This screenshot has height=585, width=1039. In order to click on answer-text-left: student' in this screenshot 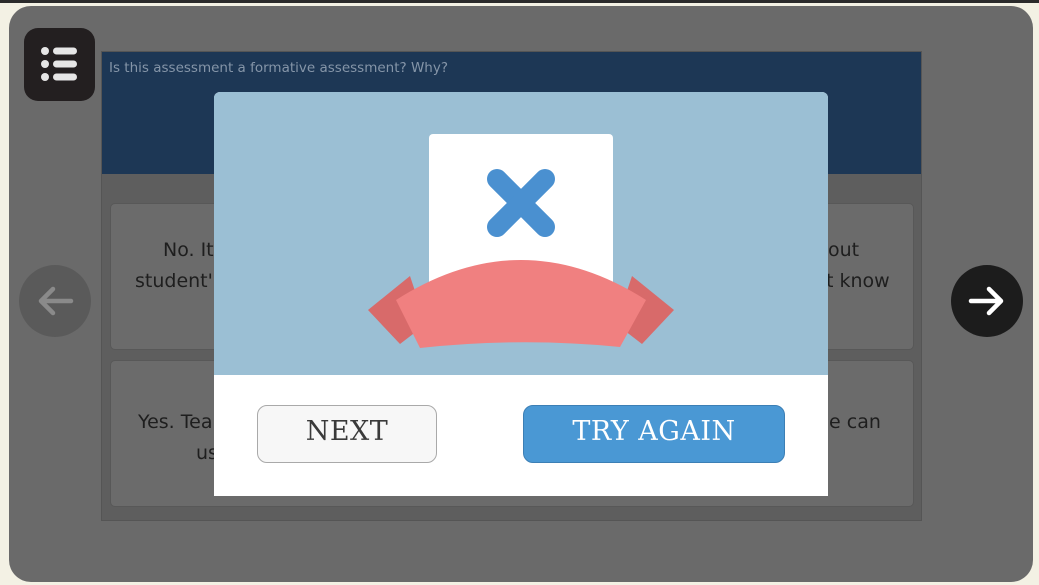, I will do `click(174, 281)`.